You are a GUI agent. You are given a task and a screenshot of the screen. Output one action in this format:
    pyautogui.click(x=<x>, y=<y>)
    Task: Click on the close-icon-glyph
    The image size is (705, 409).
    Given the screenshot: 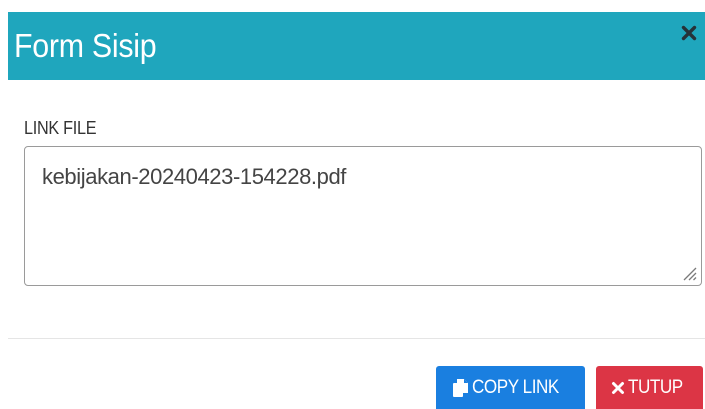 What is the action you would take?
    pyautogui.click(x=689, y=33)
    